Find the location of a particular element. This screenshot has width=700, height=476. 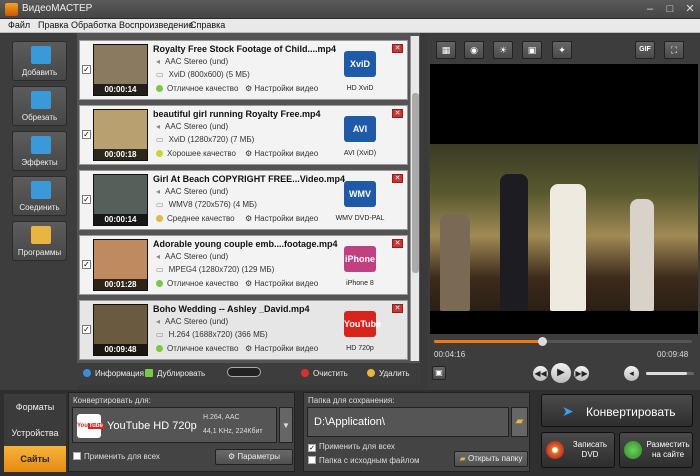

youtube-logo-icon: YouTube is located at coordinates (90, 426).